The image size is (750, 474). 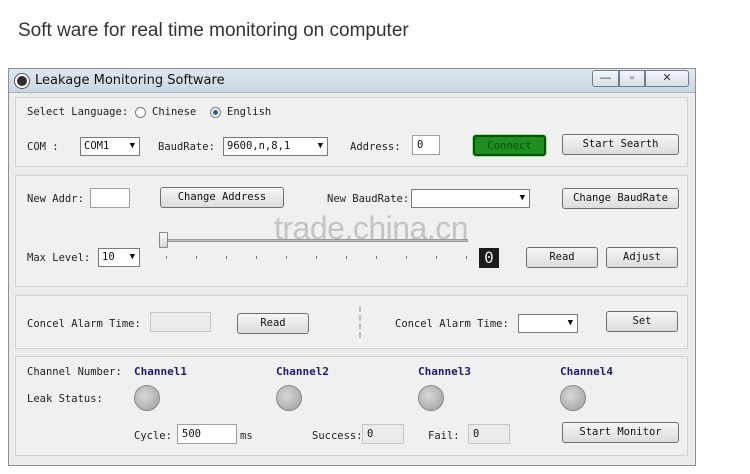 I want to click on level-display: 0, so click(x=489, y=258).